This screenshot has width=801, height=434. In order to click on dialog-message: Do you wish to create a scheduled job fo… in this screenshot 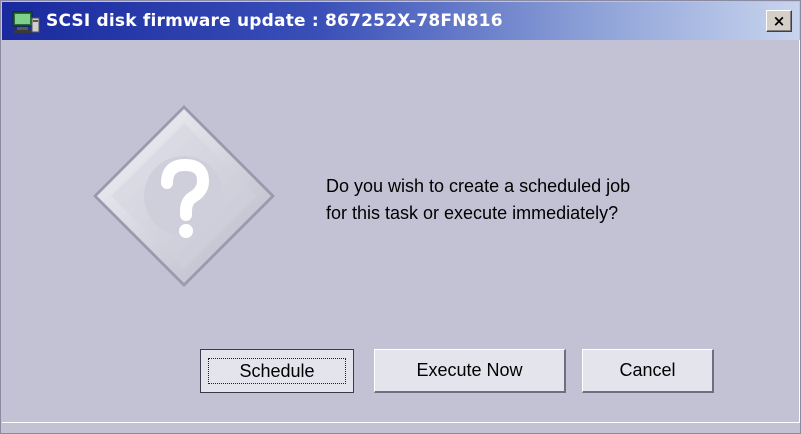, I will do `click(478, 200)`.